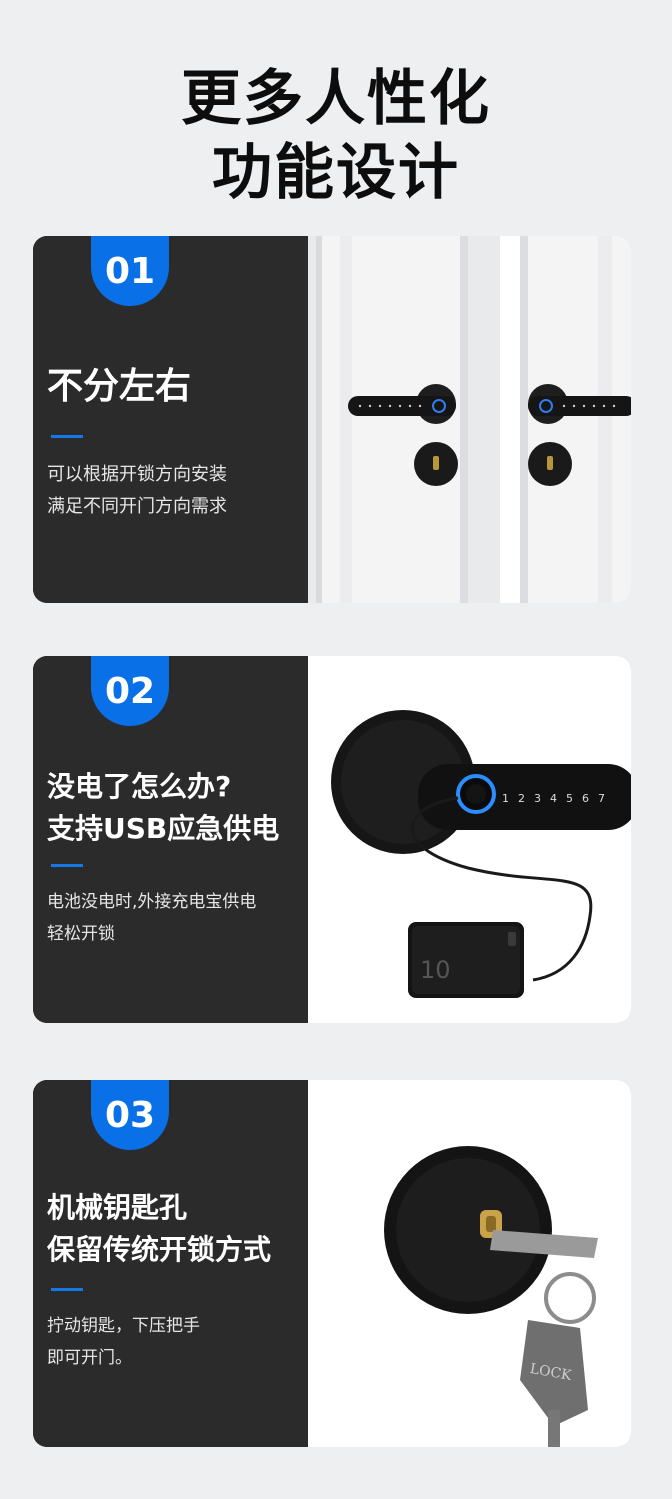  I want to click on feature-heading-line: 没电了怎么办?, so click(139, 786).